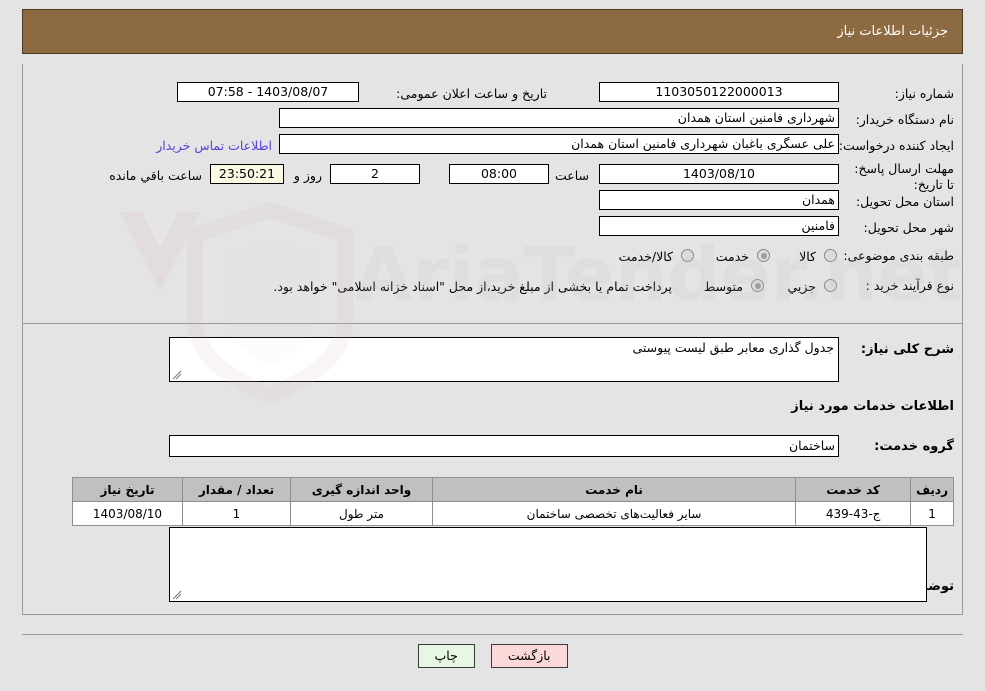  I want to click on page-title: جزئیات اطلاعات نیاز, so click(892, 31).